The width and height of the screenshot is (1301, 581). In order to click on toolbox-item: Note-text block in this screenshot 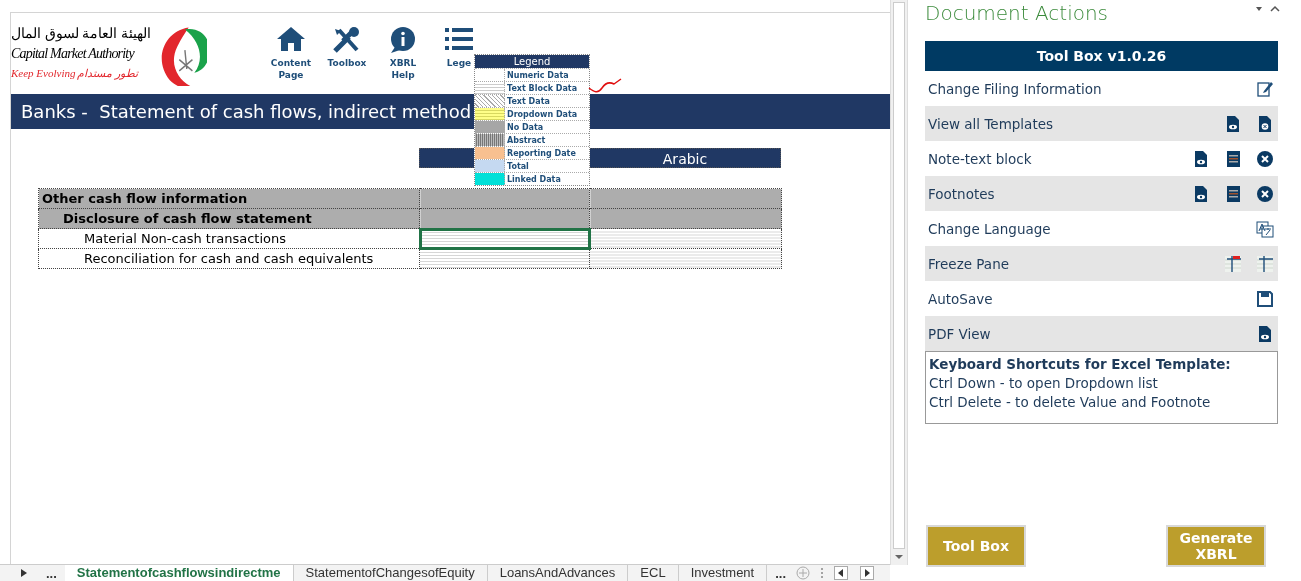, I will do `click(1101, 158)`.